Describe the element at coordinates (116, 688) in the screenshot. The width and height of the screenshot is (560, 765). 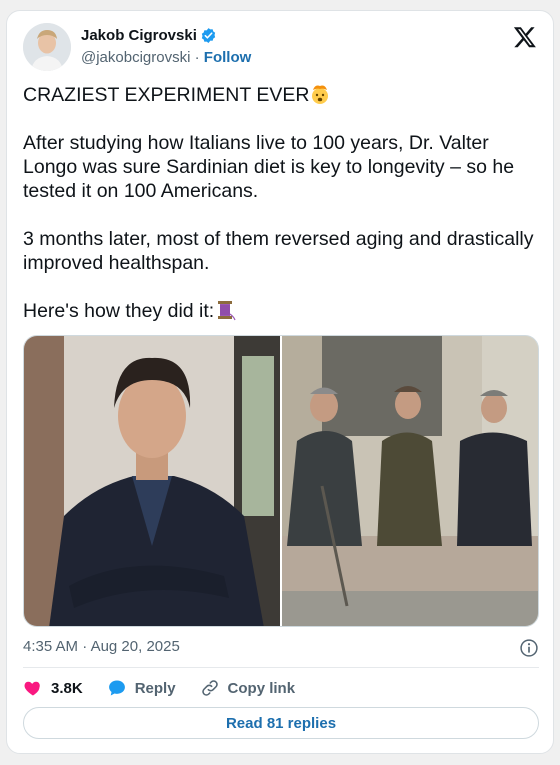
I see `reply-bubble-icon` at that location.